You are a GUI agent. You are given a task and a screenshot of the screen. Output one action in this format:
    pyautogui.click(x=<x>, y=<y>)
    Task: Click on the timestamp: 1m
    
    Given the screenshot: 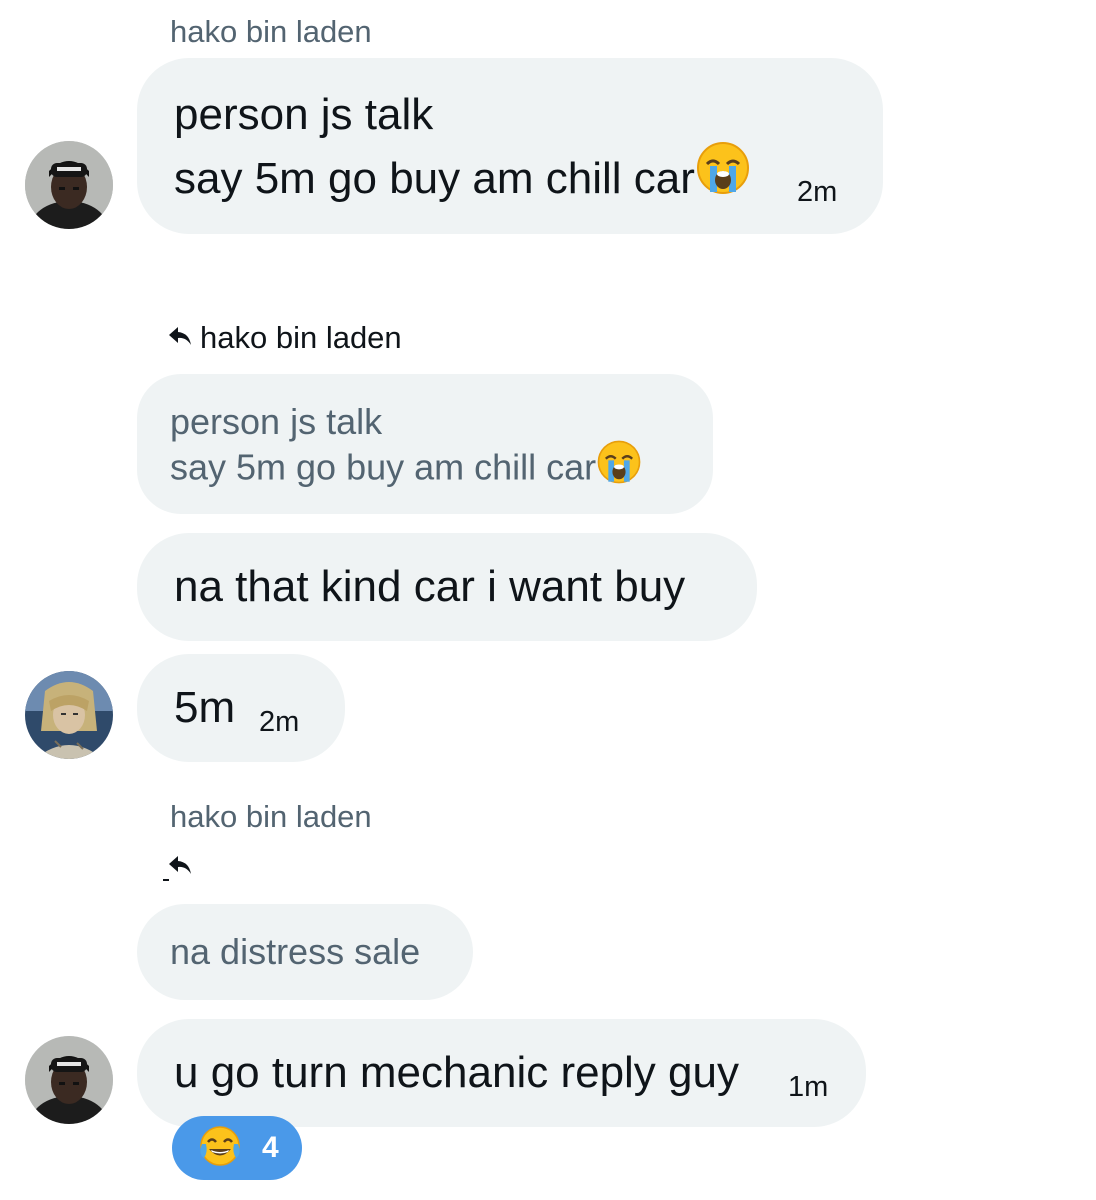 What is the action you would take?
    pyautogui.click(x=808, y=1087)
    